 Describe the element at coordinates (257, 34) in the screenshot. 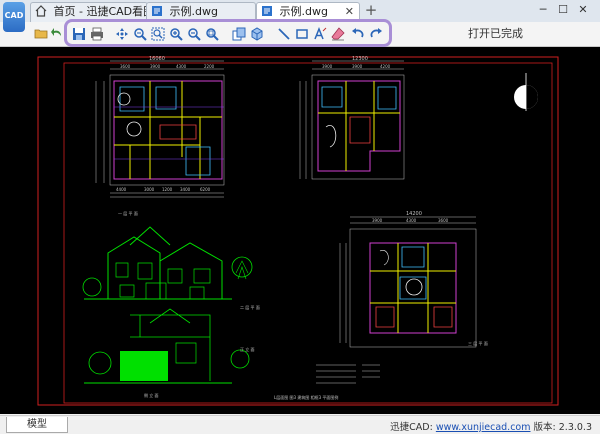

I see `view-3d-icon` at that location.